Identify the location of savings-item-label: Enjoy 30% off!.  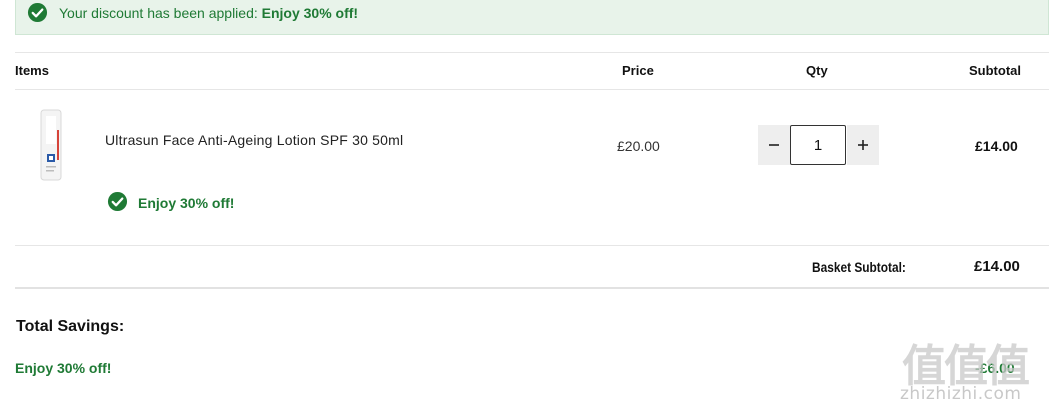
(63, 368).